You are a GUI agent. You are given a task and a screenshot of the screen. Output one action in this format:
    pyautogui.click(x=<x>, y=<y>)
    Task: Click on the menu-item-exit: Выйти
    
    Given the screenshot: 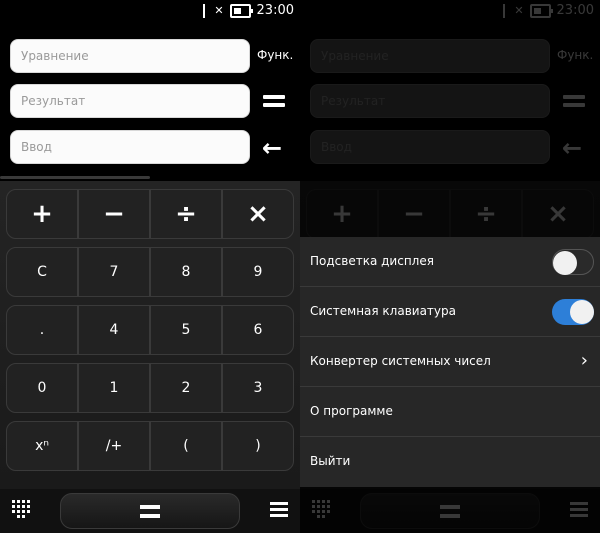 What is the action you would take?
    pyautogui.click(x=450, y=462)
    